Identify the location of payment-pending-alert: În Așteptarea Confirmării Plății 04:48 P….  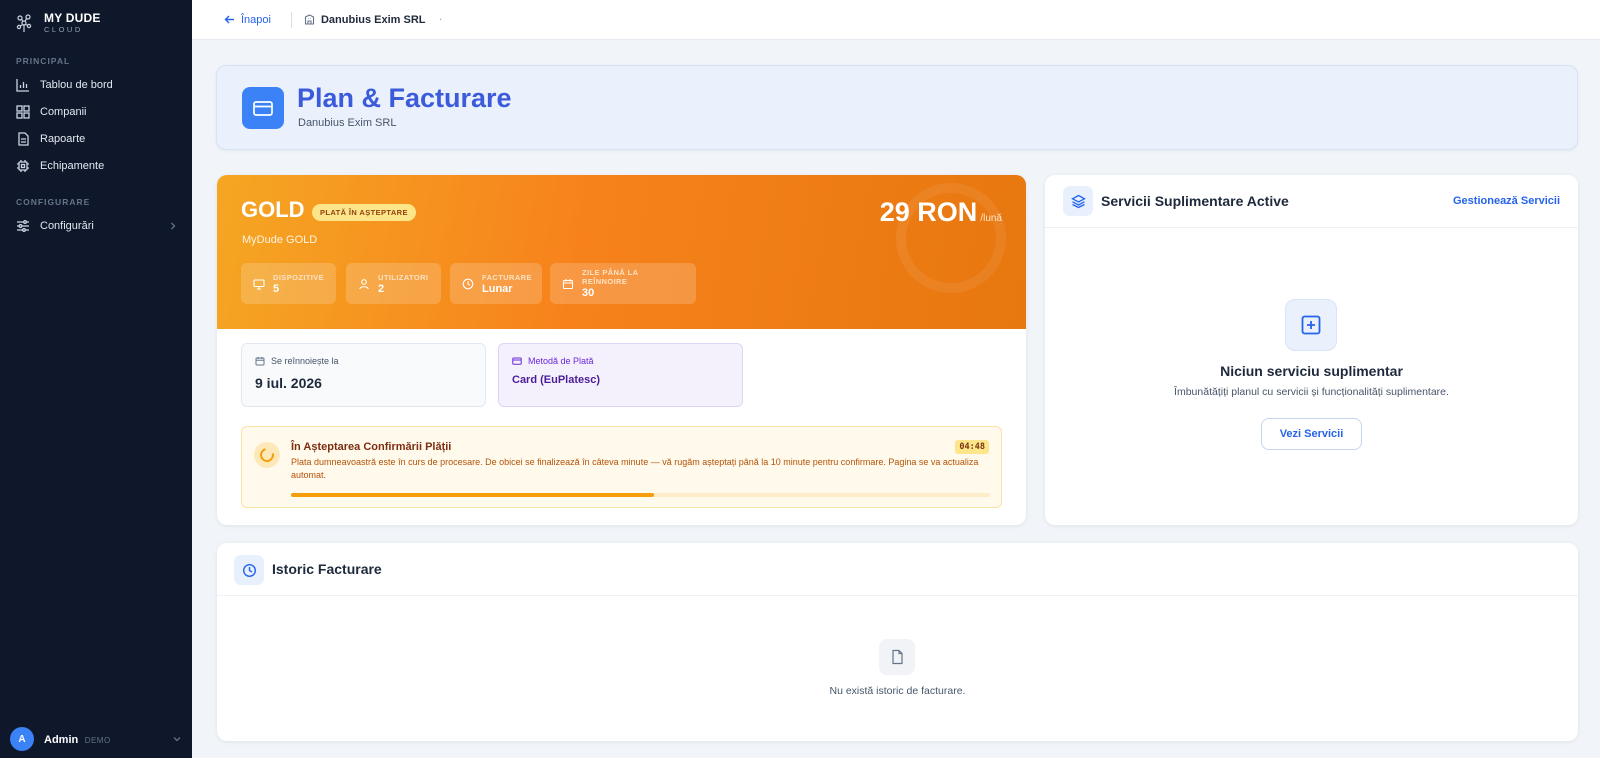
(621, 467).